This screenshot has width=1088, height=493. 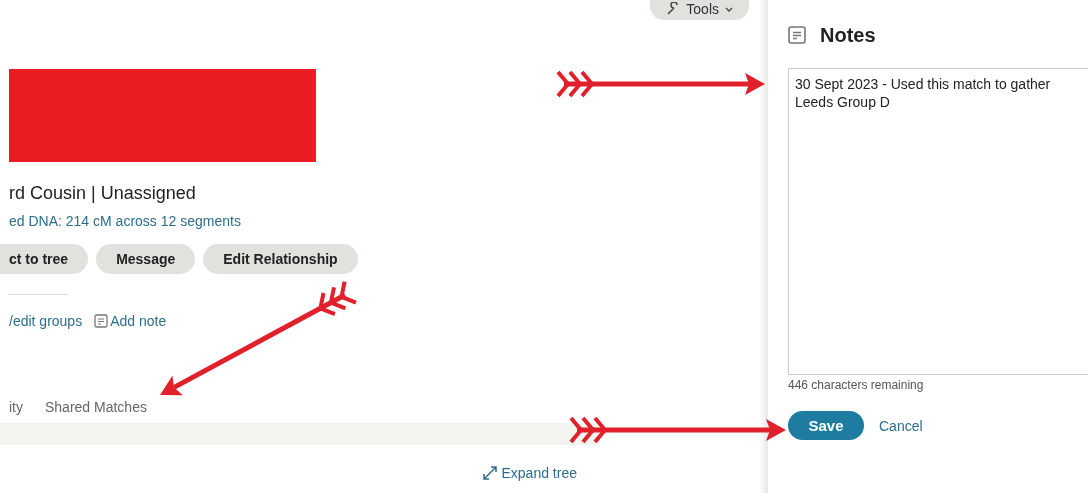 What do you see at coordinates (856, 385) in the screenshot?
I see `character-count: 446 characters remaining` at bounding box center [856, 385].